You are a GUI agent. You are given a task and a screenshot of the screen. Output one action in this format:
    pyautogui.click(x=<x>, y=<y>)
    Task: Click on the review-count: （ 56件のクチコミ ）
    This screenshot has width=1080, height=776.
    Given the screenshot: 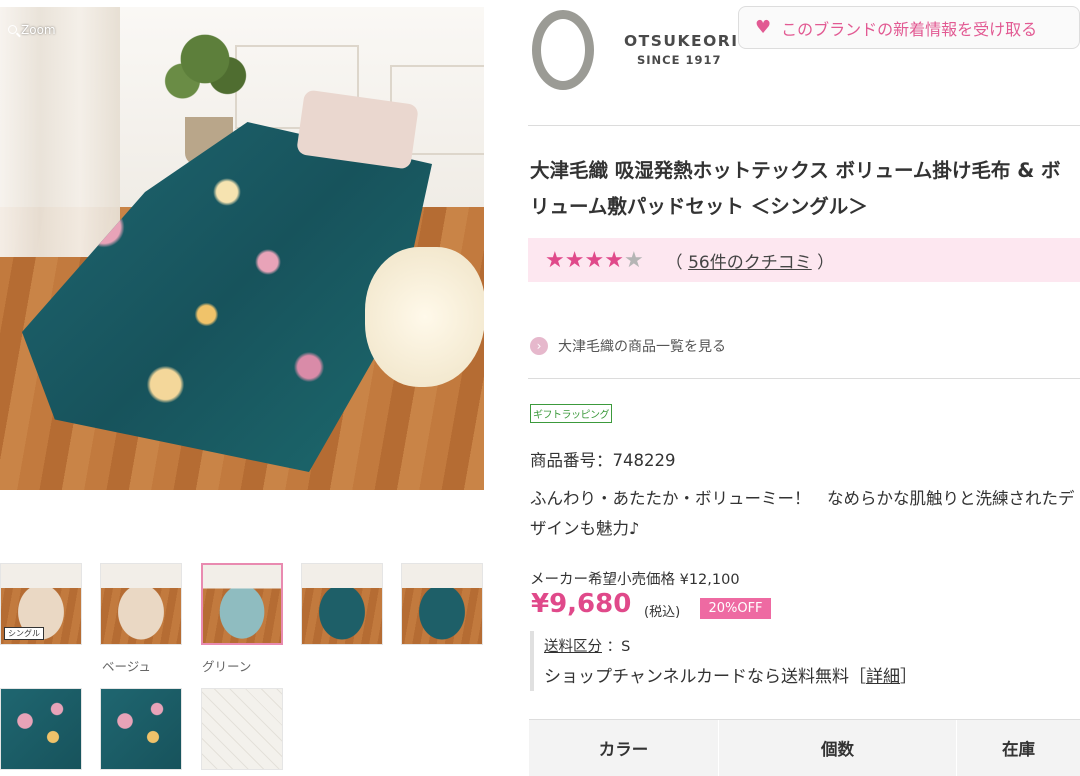 What is the action you would take?
    pyautogui.click(x=750, y=260)
    